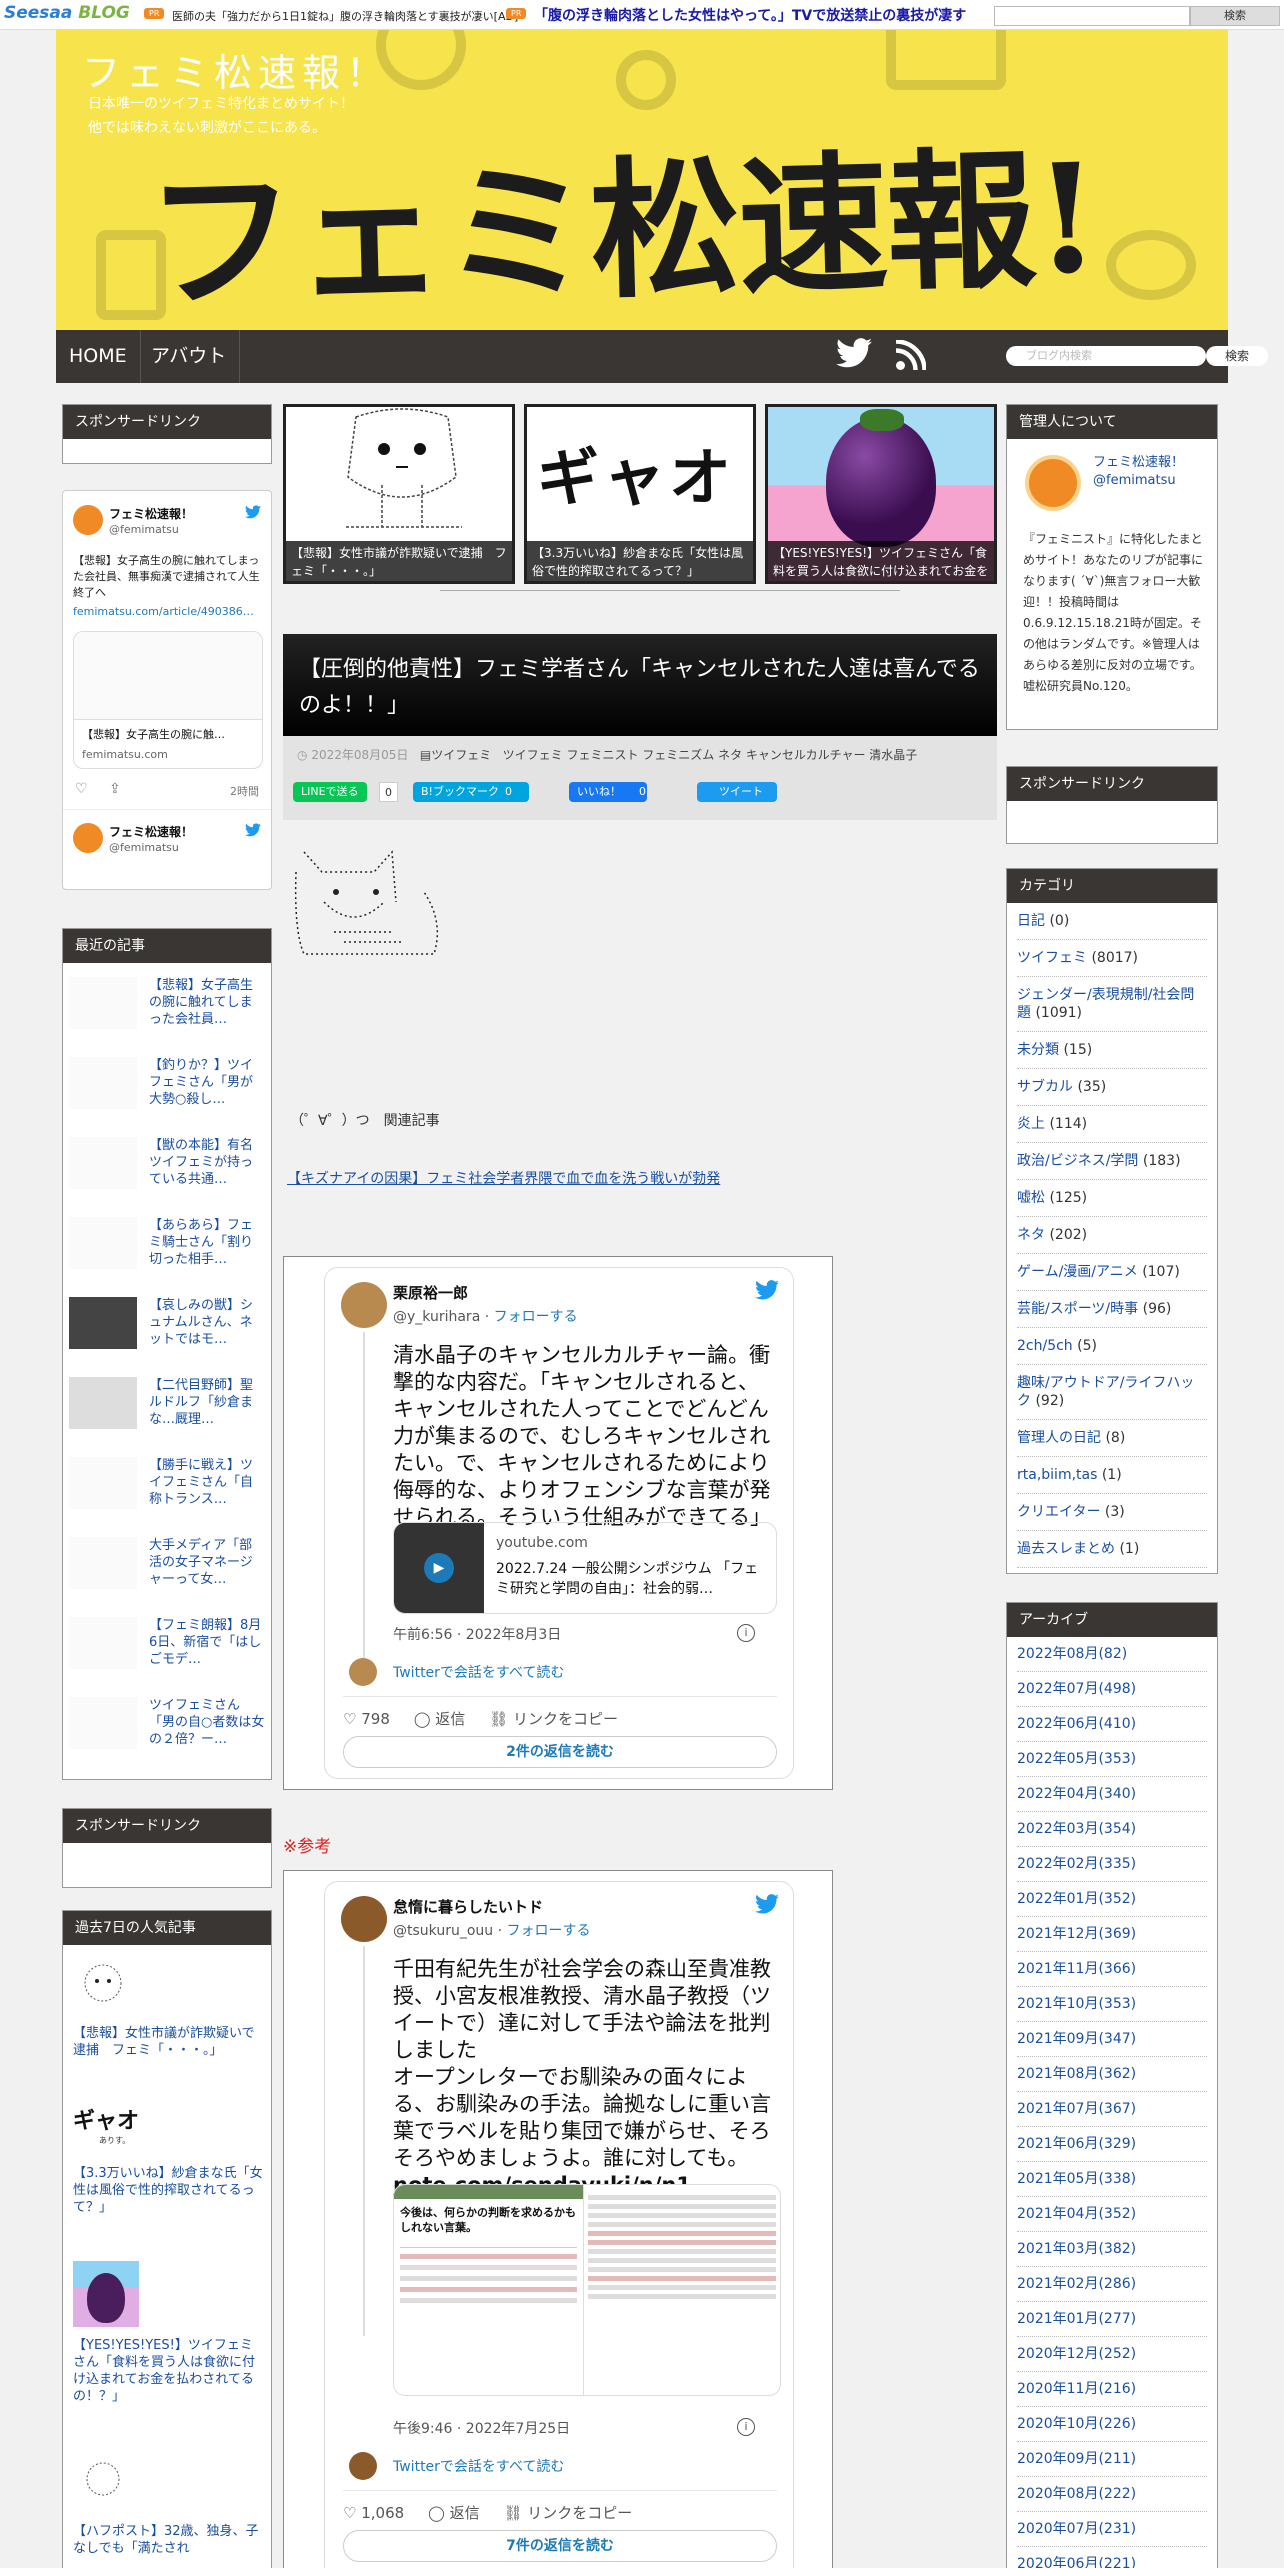 Image resolution: width=1284 pixels, height=2568 pixels. What do you see at coordinates (1112, 2214) in the screenshot?
I see `archive-item: 2021年04月(352)` at bounding box center [1112, 2214].